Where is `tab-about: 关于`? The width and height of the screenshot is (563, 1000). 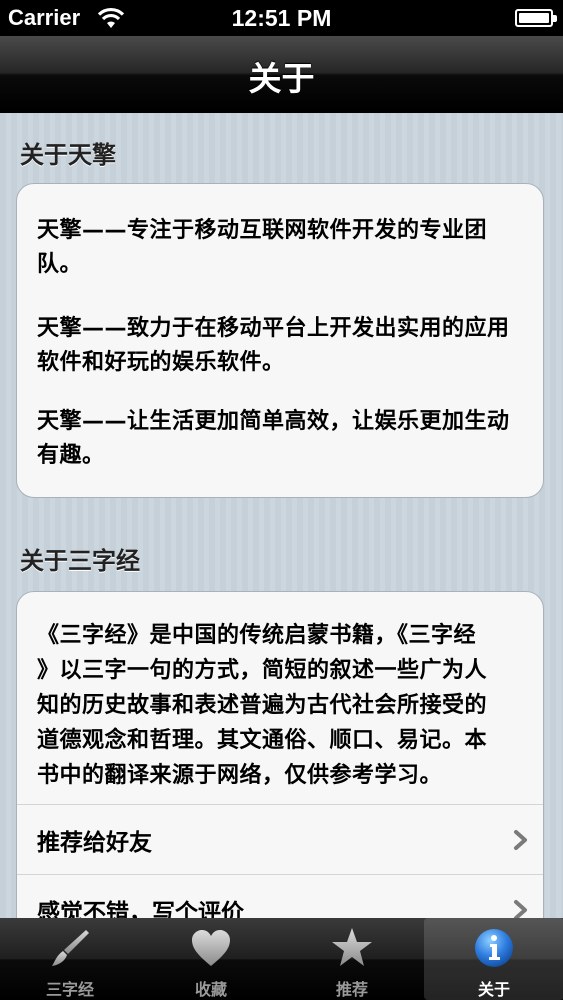
tab-about: 关于 is located at coordinates (493, 959).